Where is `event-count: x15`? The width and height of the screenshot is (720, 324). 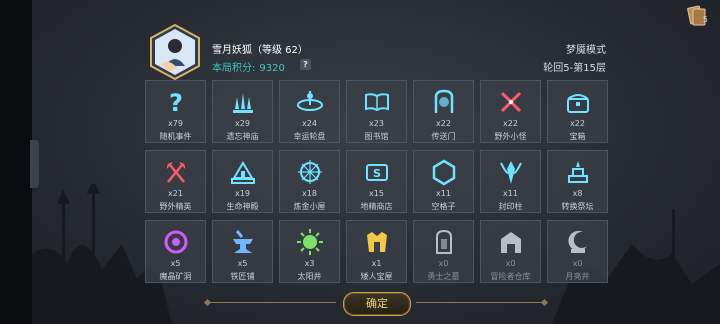
event-count: x15 is located at coordinates (376, 193).